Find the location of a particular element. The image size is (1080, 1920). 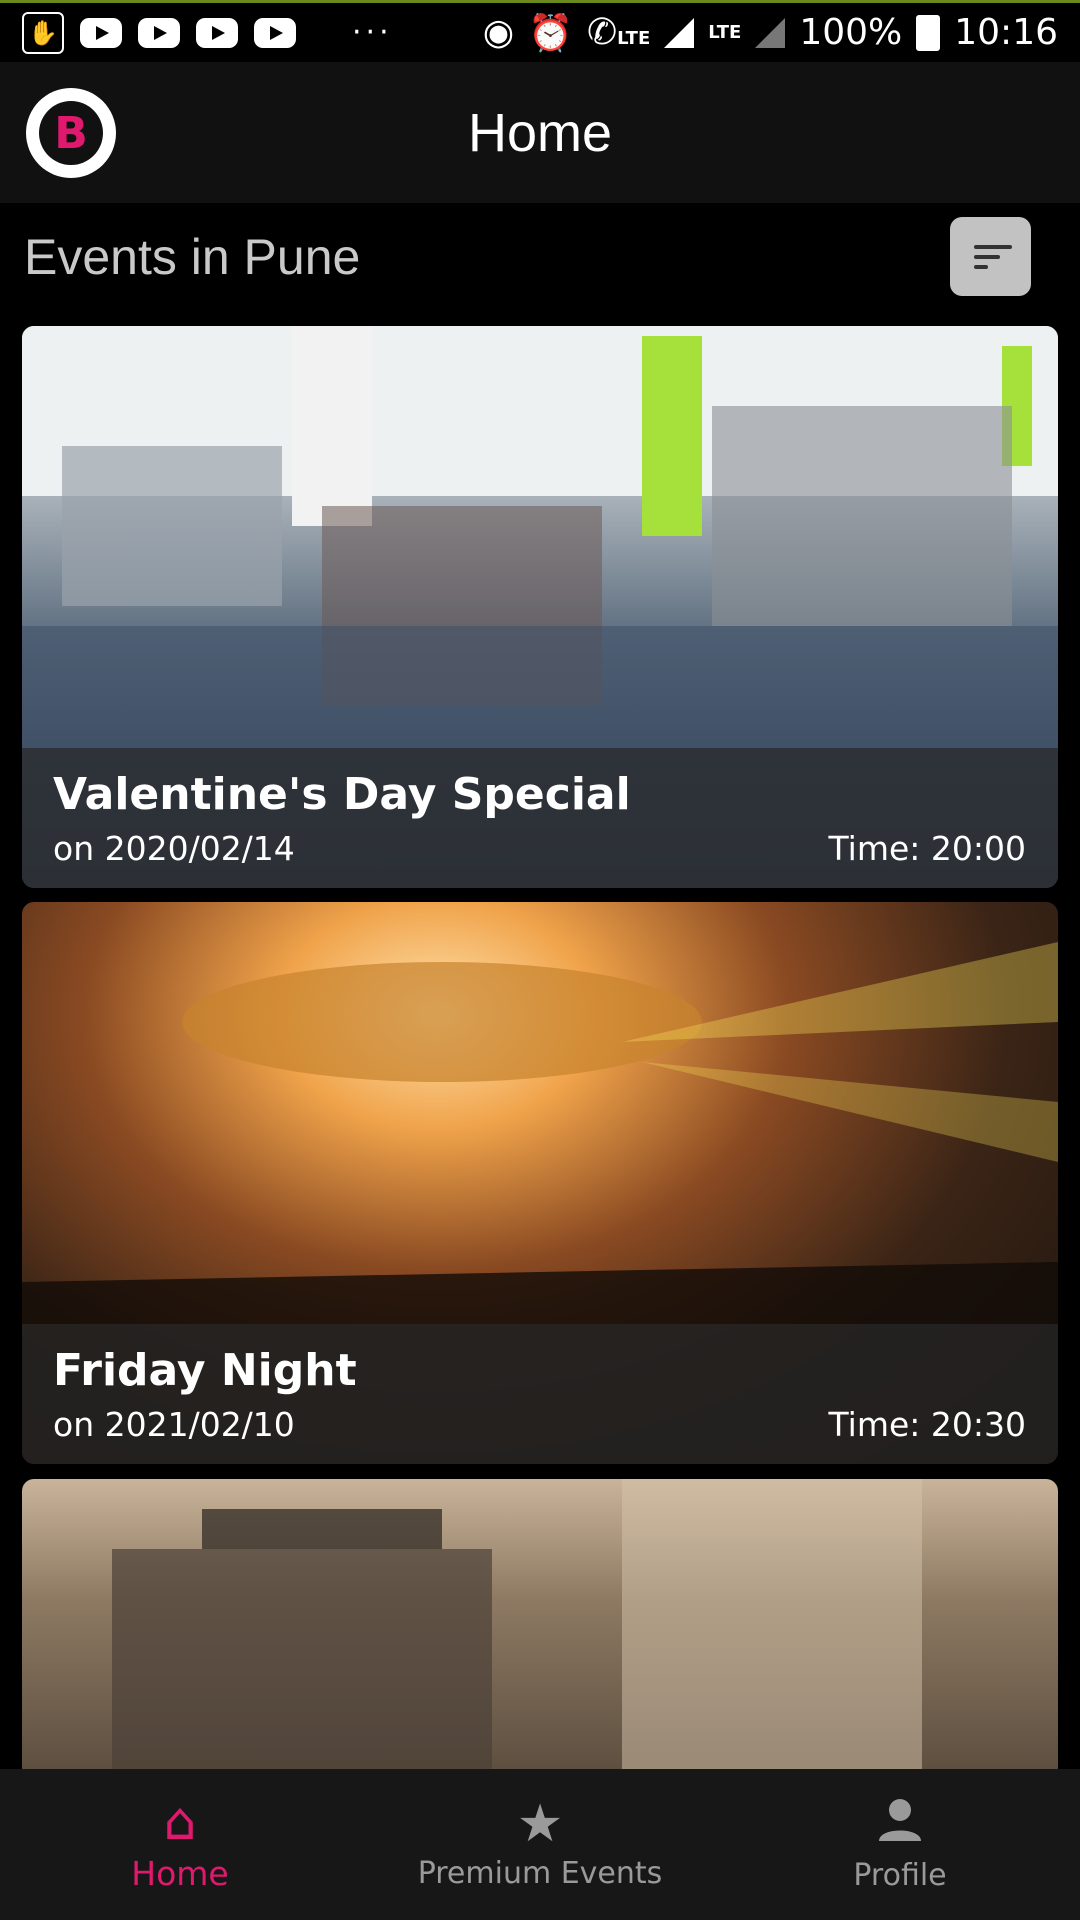

nav-label: Profile is located at coordinates (900, 1875).